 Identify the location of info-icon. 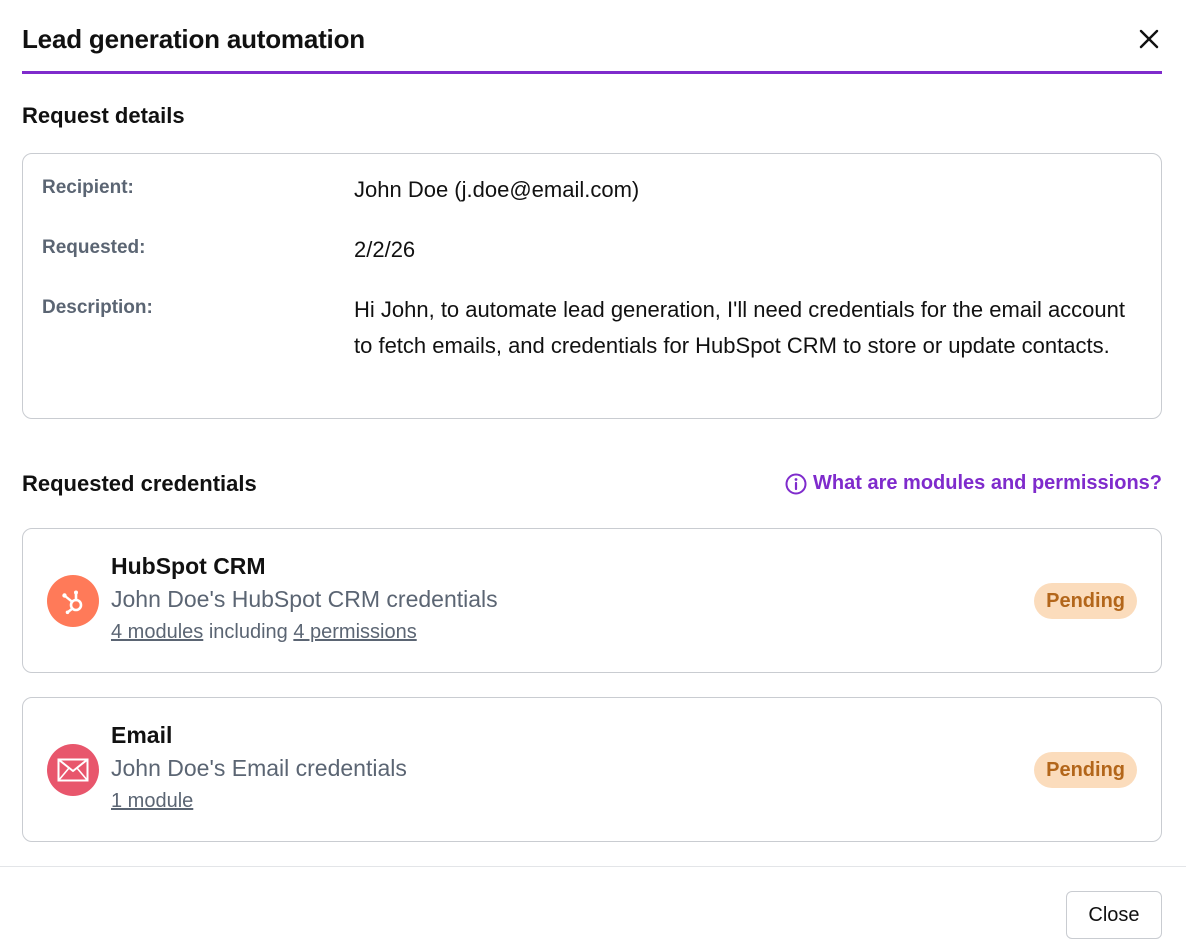
(796, 483).